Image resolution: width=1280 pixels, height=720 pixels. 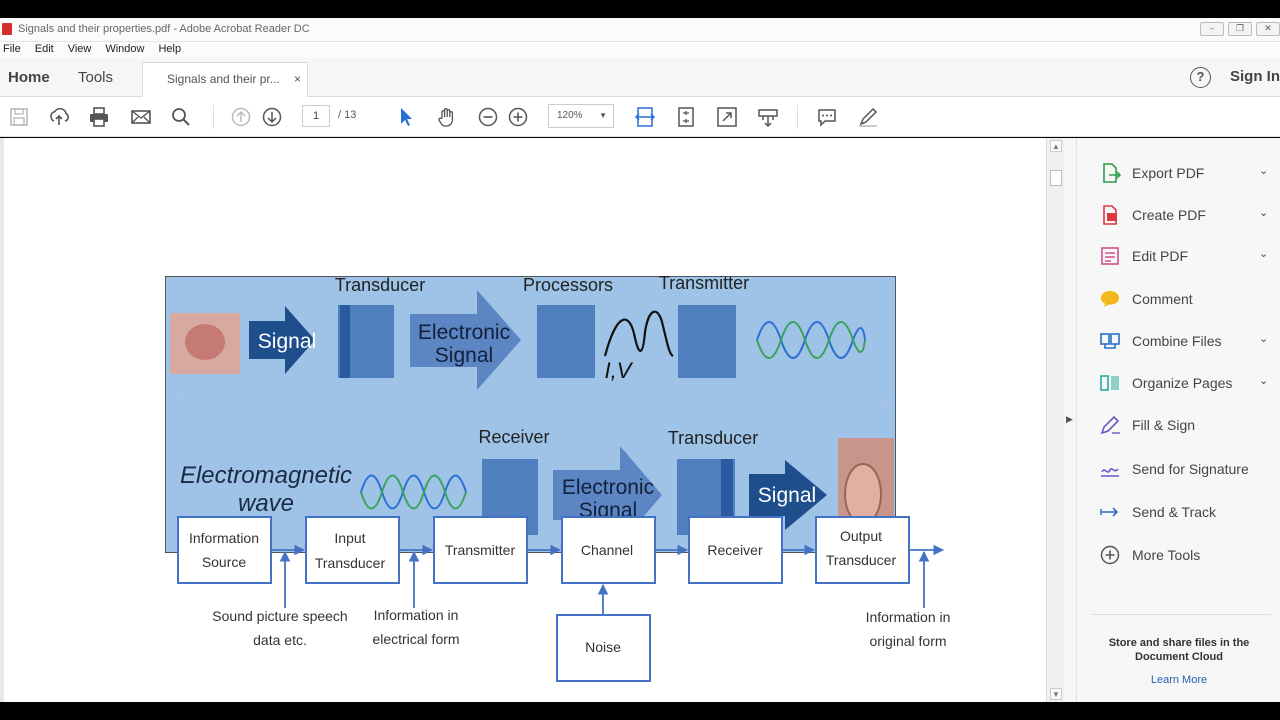 What do you see at coordinates (868, 117) in the screenshot?
I see `pen-icon` at bounding box center [868, 117].